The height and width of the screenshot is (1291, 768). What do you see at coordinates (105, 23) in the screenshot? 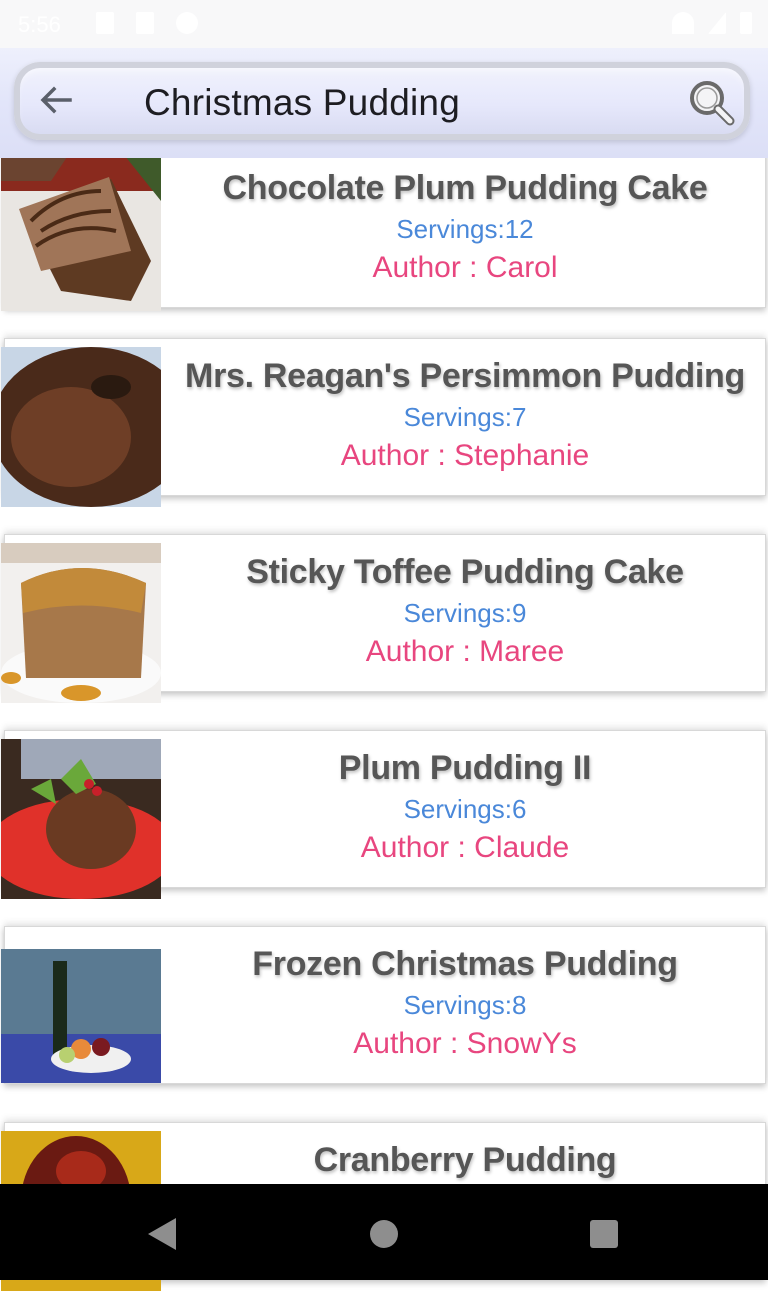
I see `notification-icon` at bounding box center [105, 23].